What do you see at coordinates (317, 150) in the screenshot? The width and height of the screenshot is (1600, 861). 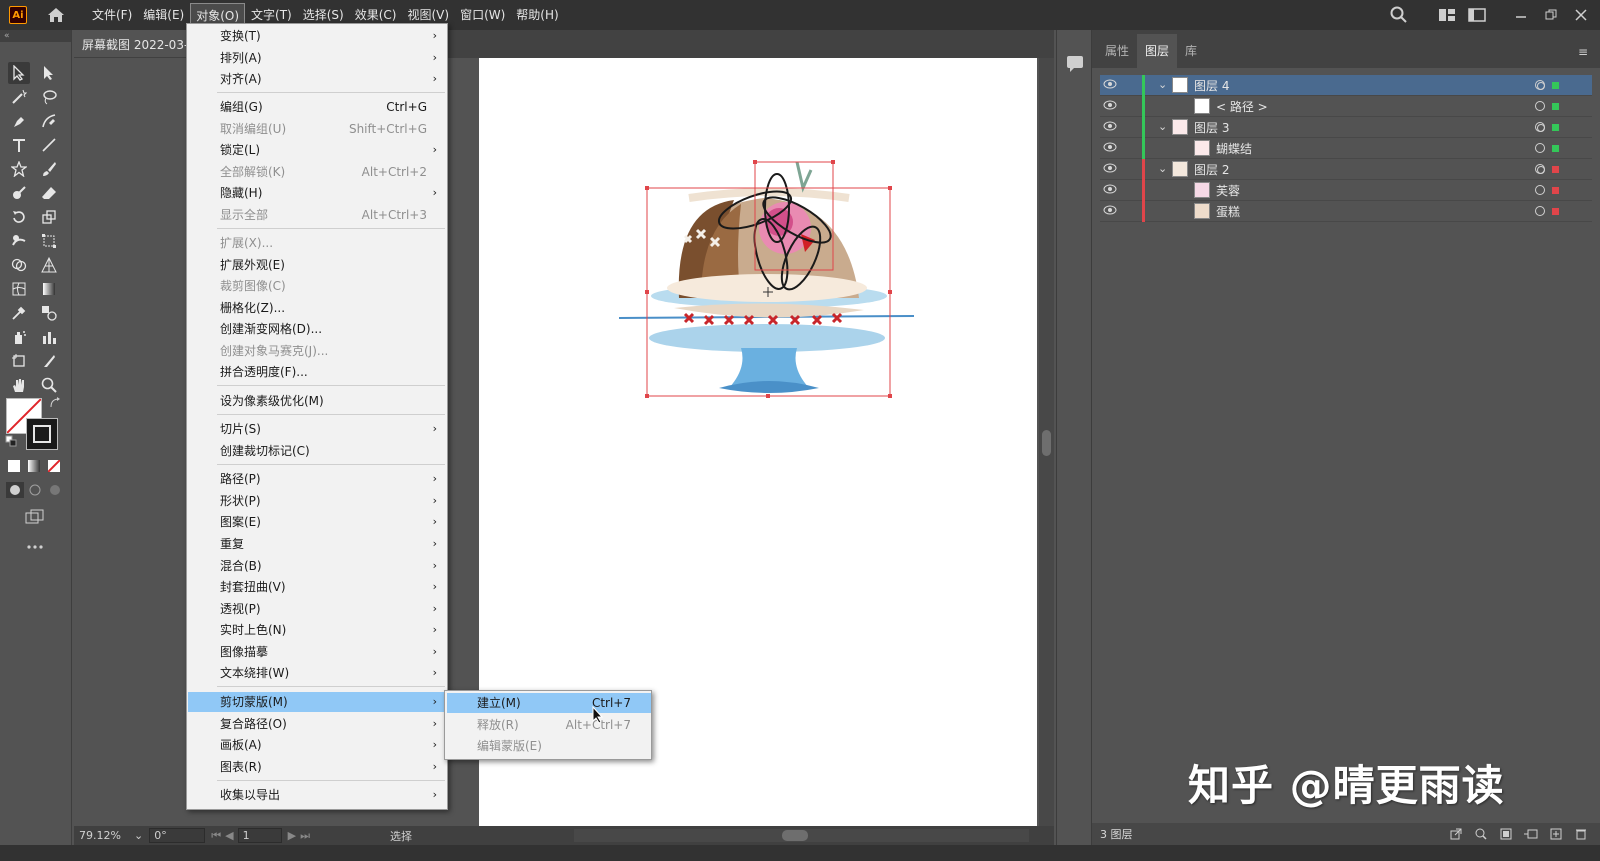 I see `menu-item-lock: 锁定(L) ›` at bounding box center [317, 150].